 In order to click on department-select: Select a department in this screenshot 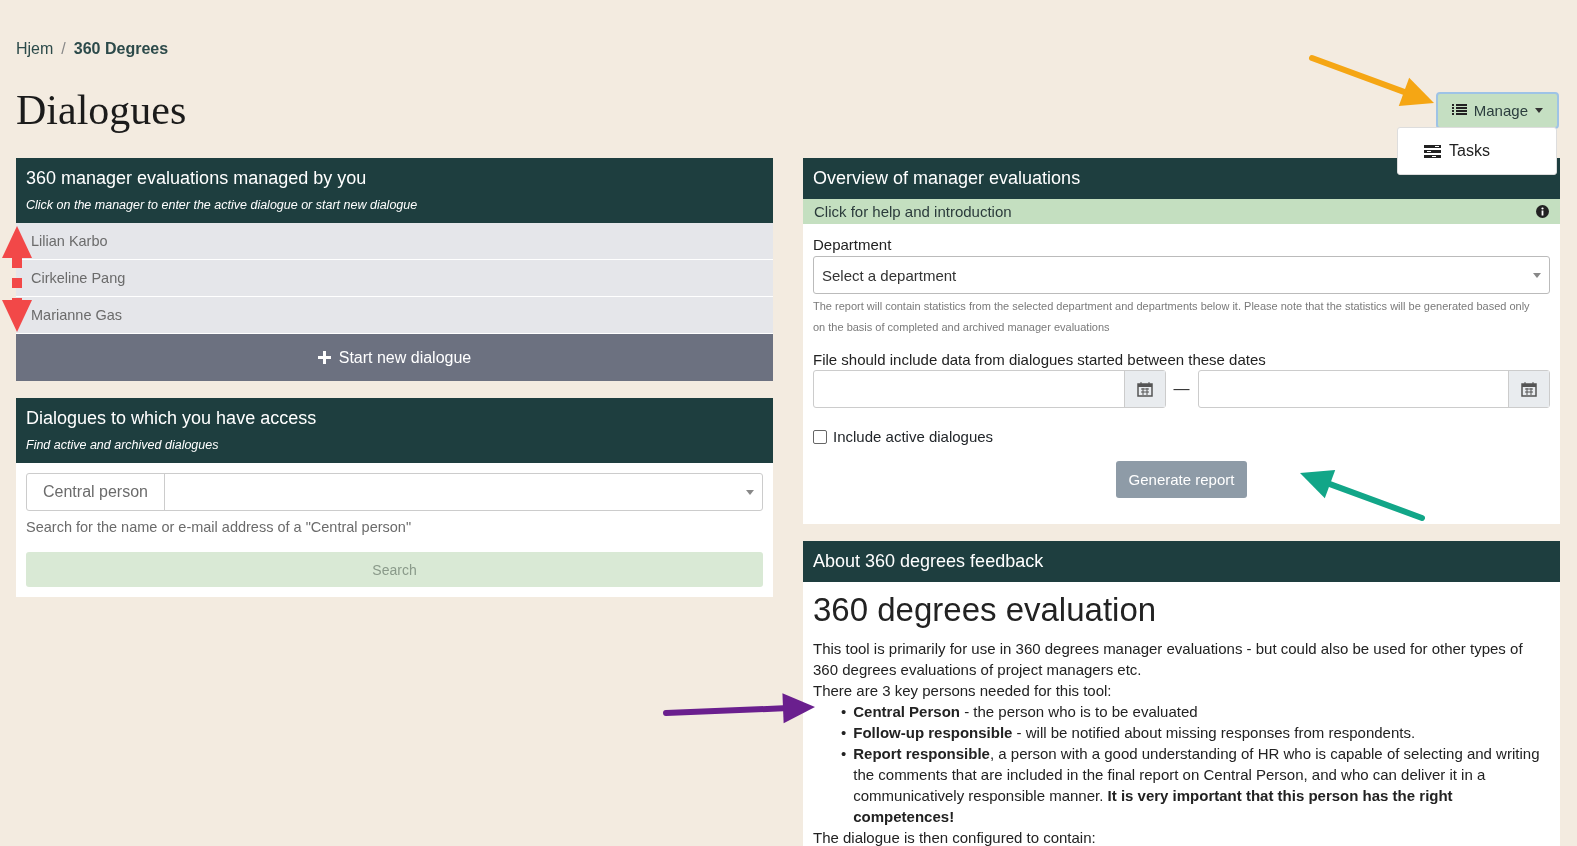, I will do `click(1181, 275)`.